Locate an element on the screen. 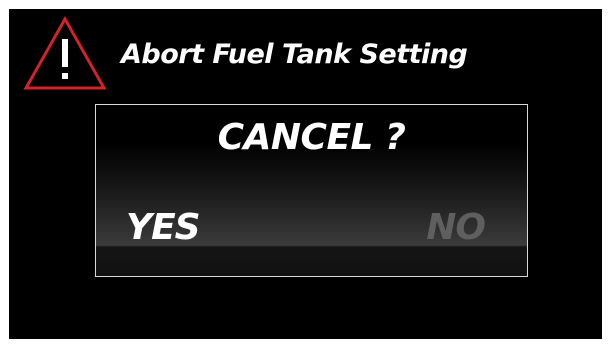 The width and height of the screenshot is (610, 347). alert-title: Abort Fuel Tank Setting is located at coordinates (294, 54).